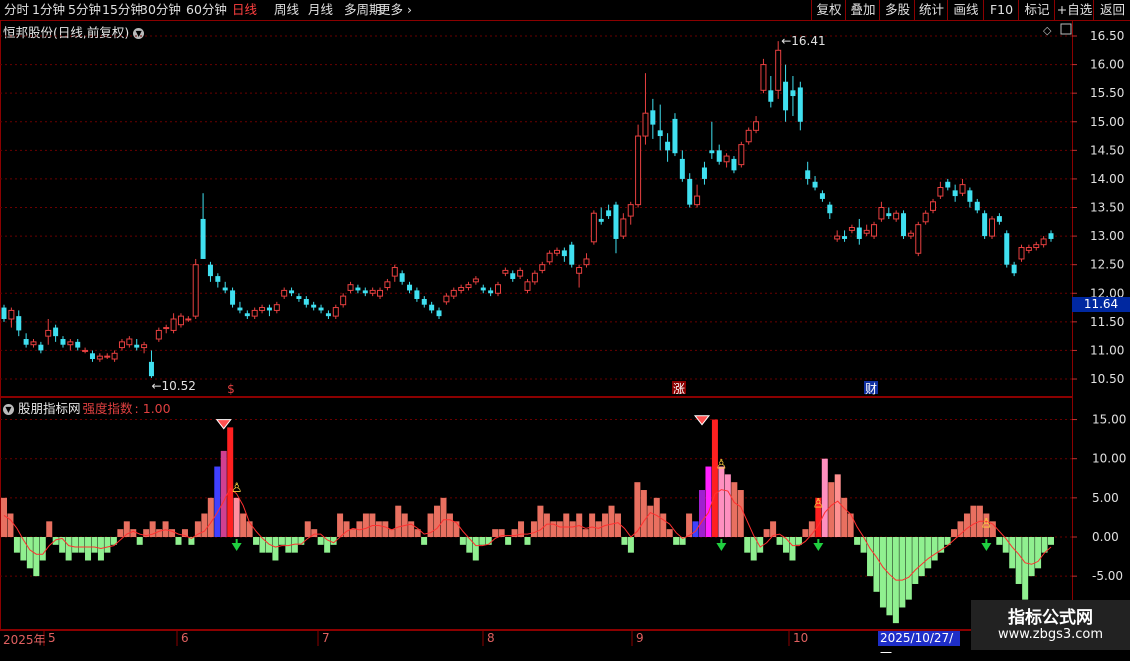 The image size is (1130, 661). What do you see at coordinates (679, 388) in the screenshot?
I see `event-mark: 涨` at bounding box center [679, 388].